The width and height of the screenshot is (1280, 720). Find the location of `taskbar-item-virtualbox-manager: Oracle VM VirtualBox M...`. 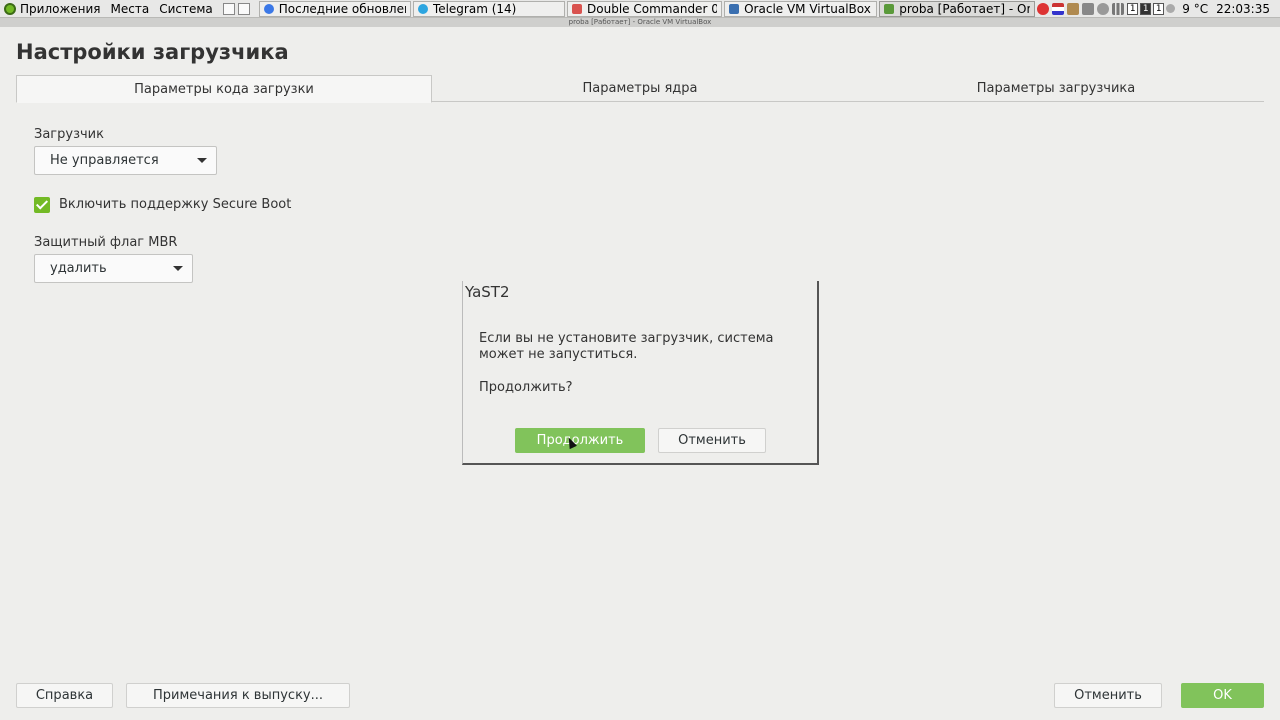

taskbar-item-virtualbox-manager: Oracle VM VirtualBox M... is located at coordinates (801, 8).